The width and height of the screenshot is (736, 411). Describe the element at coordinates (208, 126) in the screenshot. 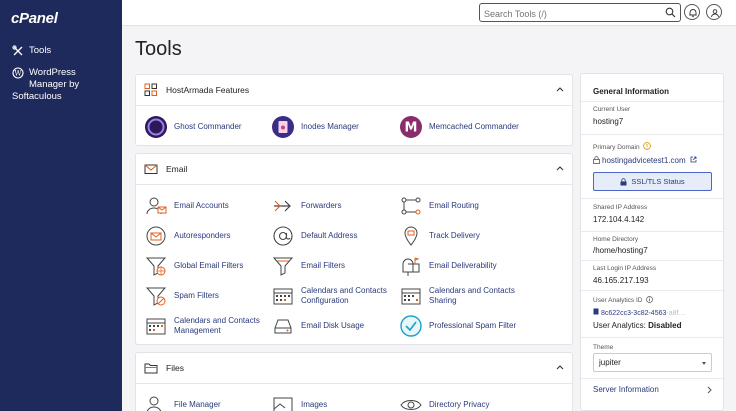

I see `tool-label: Ghost Commander` at that location.